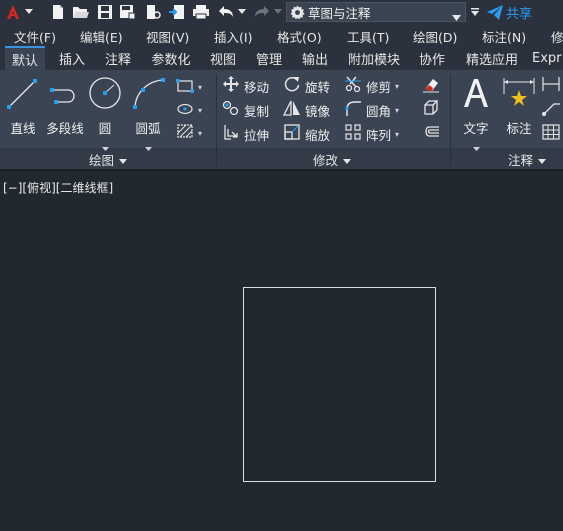 Image resolution: width=563 pixels, height=531 pixels. I want to click on arc-tool: 圆弧, so click(148, 115).